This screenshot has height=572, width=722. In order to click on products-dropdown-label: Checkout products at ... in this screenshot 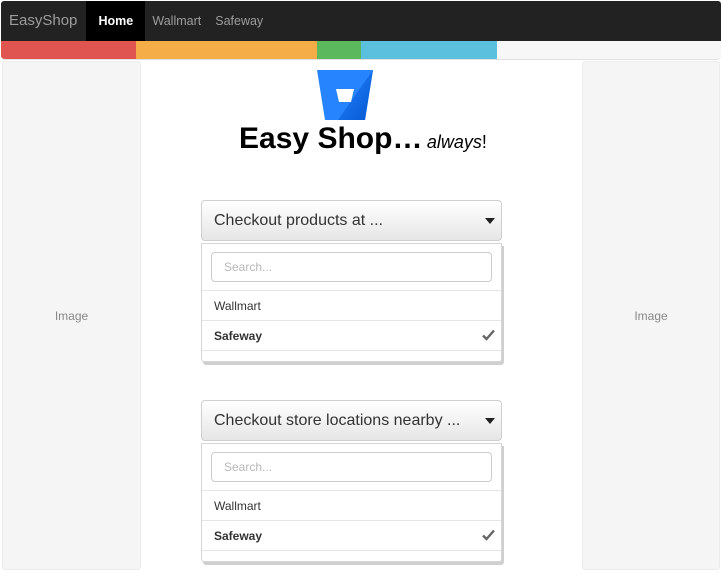, I will do `click(298, 220)`.